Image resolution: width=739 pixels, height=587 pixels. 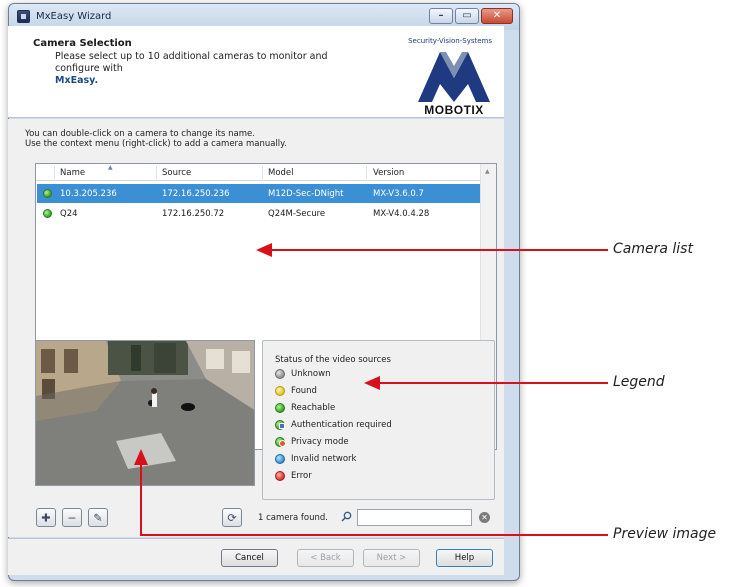 I want to click on close-icon: ✕, so click(x=497, y=15).